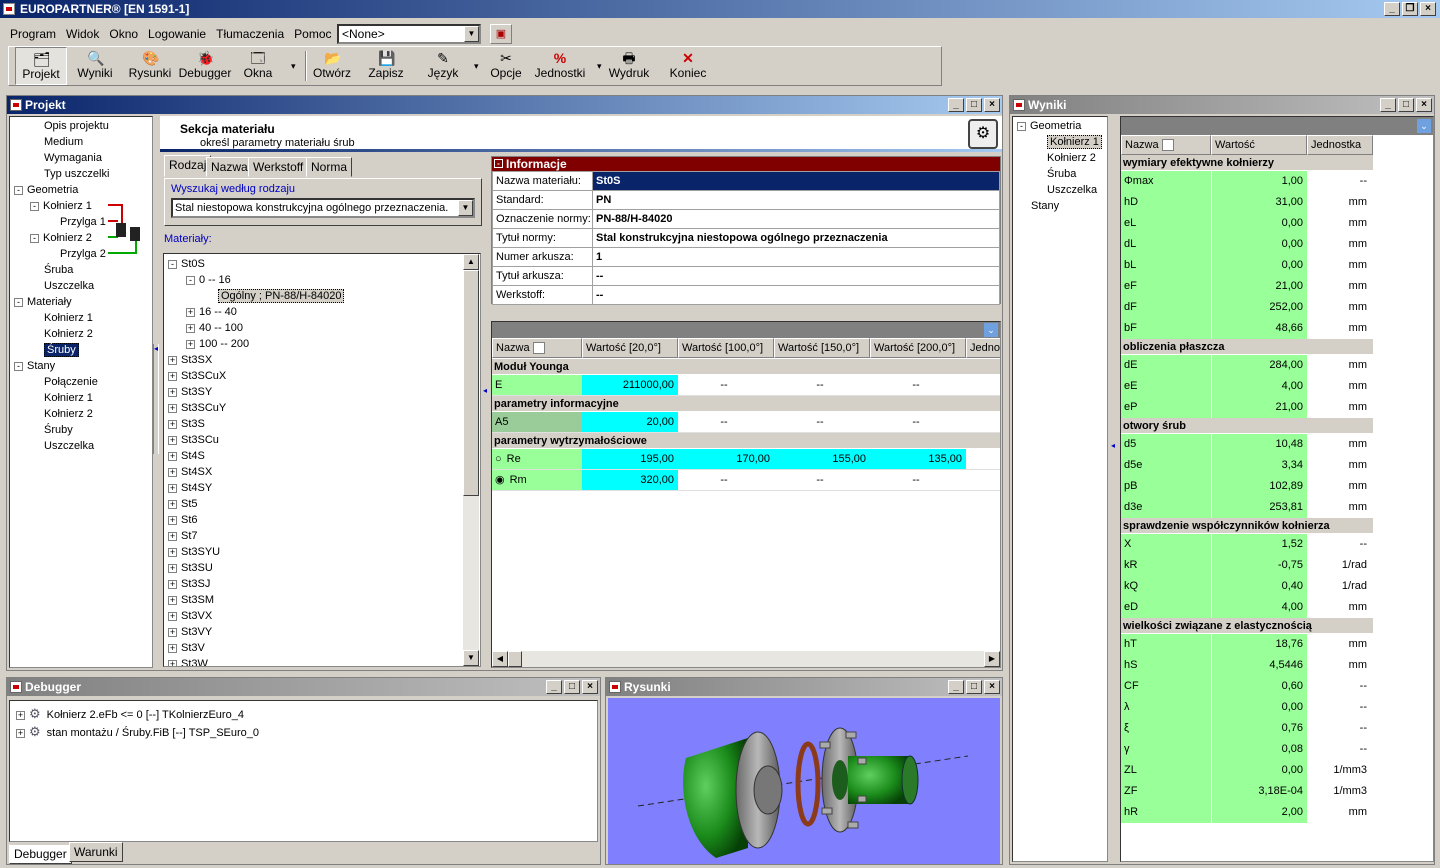  I want to click on radio-checked-icon: ◉, so click(500, 480).